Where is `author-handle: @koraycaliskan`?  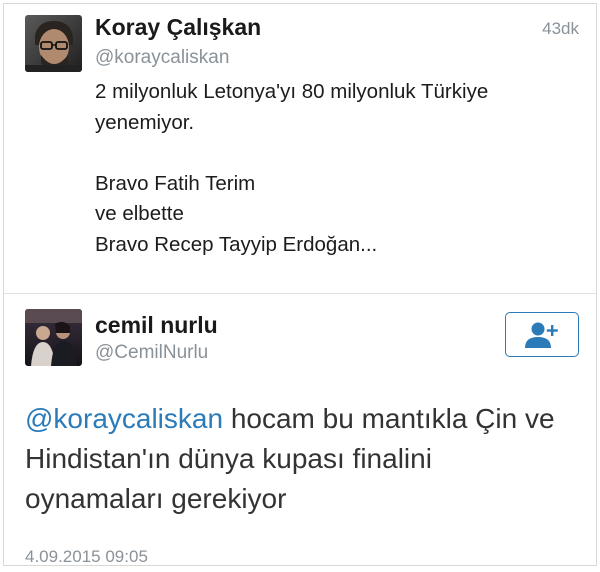 author-handle: @koraycaliskan is located at coordinates (162, 58).